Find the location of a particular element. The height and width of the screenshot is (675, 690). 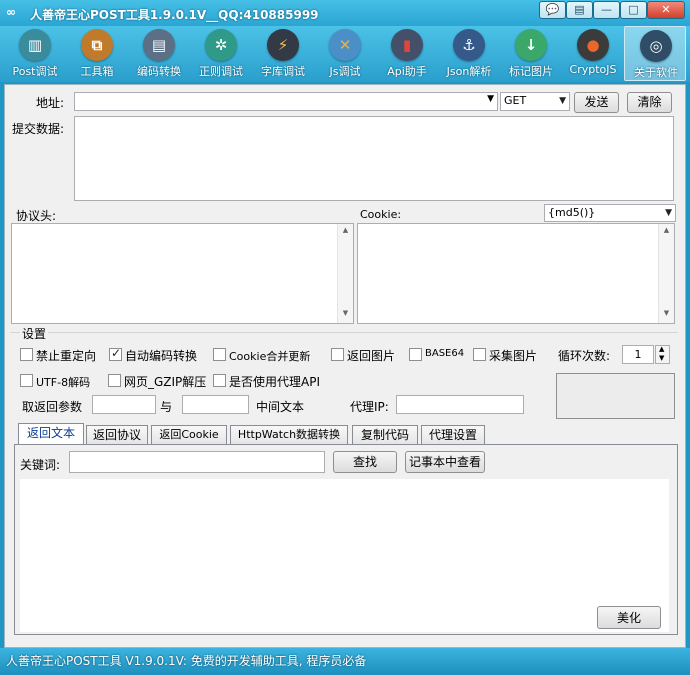

anchor-icon: ⚓ is located at coordinates (469, 45).